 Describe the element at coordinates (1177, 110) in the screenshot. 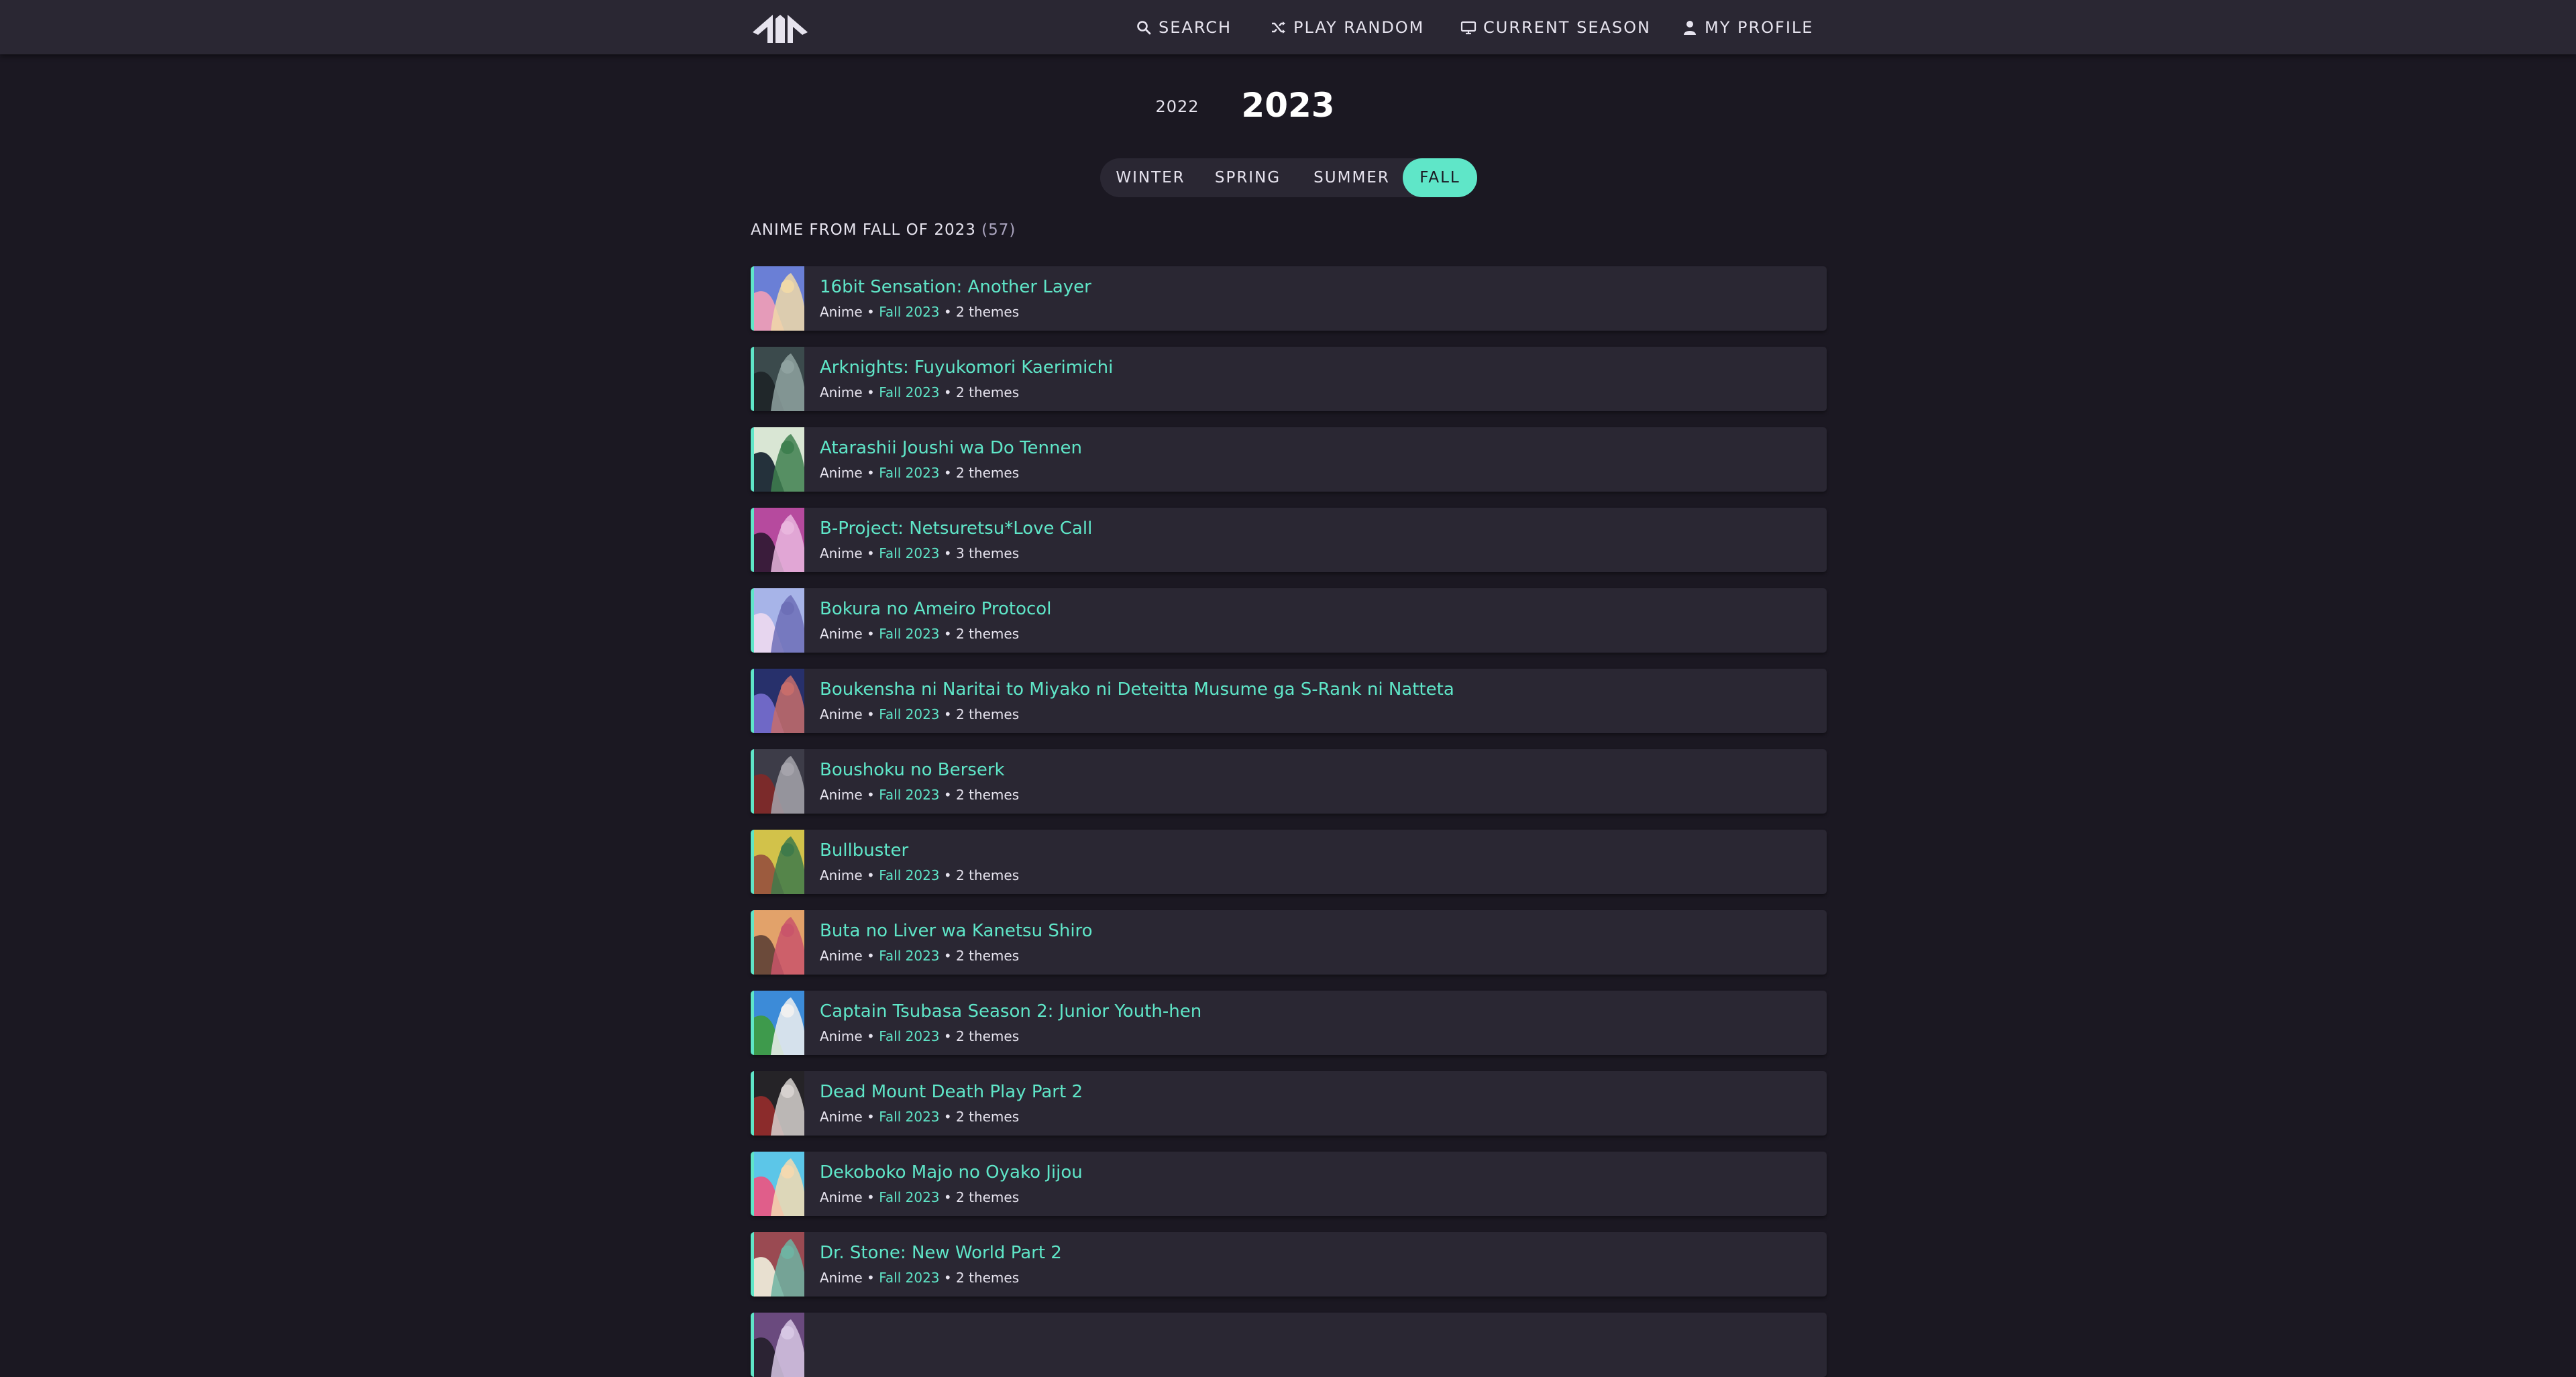

I see `year-previous-link: 2022` at that location.